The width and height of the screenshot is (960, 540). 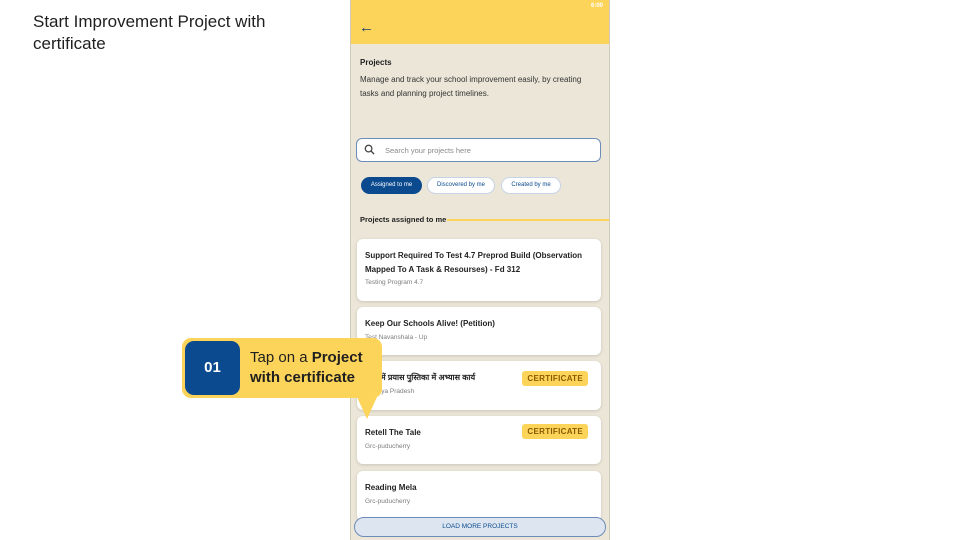 What do you see at coordinates (366, 28) in the screenshot?
I see `back-arrow-icon: ←` at bounding box center [366, 28].